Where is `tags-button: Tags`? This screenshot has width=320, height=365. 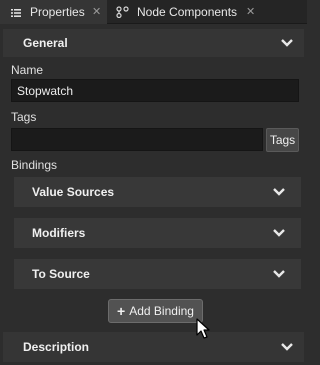
tags-button: Tags is located at coordinates (282, 140).